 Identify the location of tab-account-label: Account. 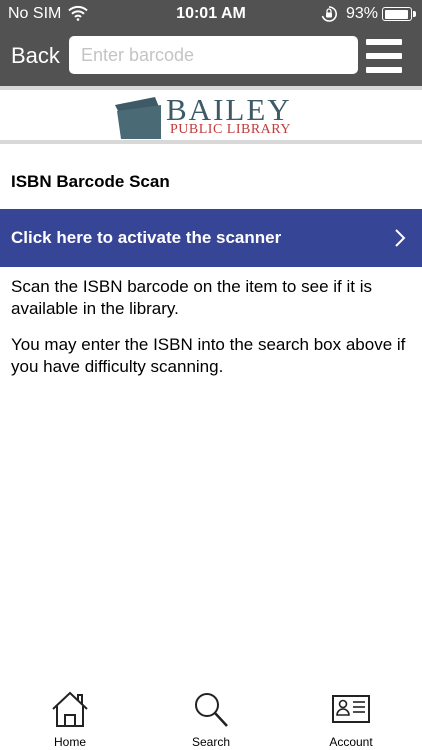
(351, 742).